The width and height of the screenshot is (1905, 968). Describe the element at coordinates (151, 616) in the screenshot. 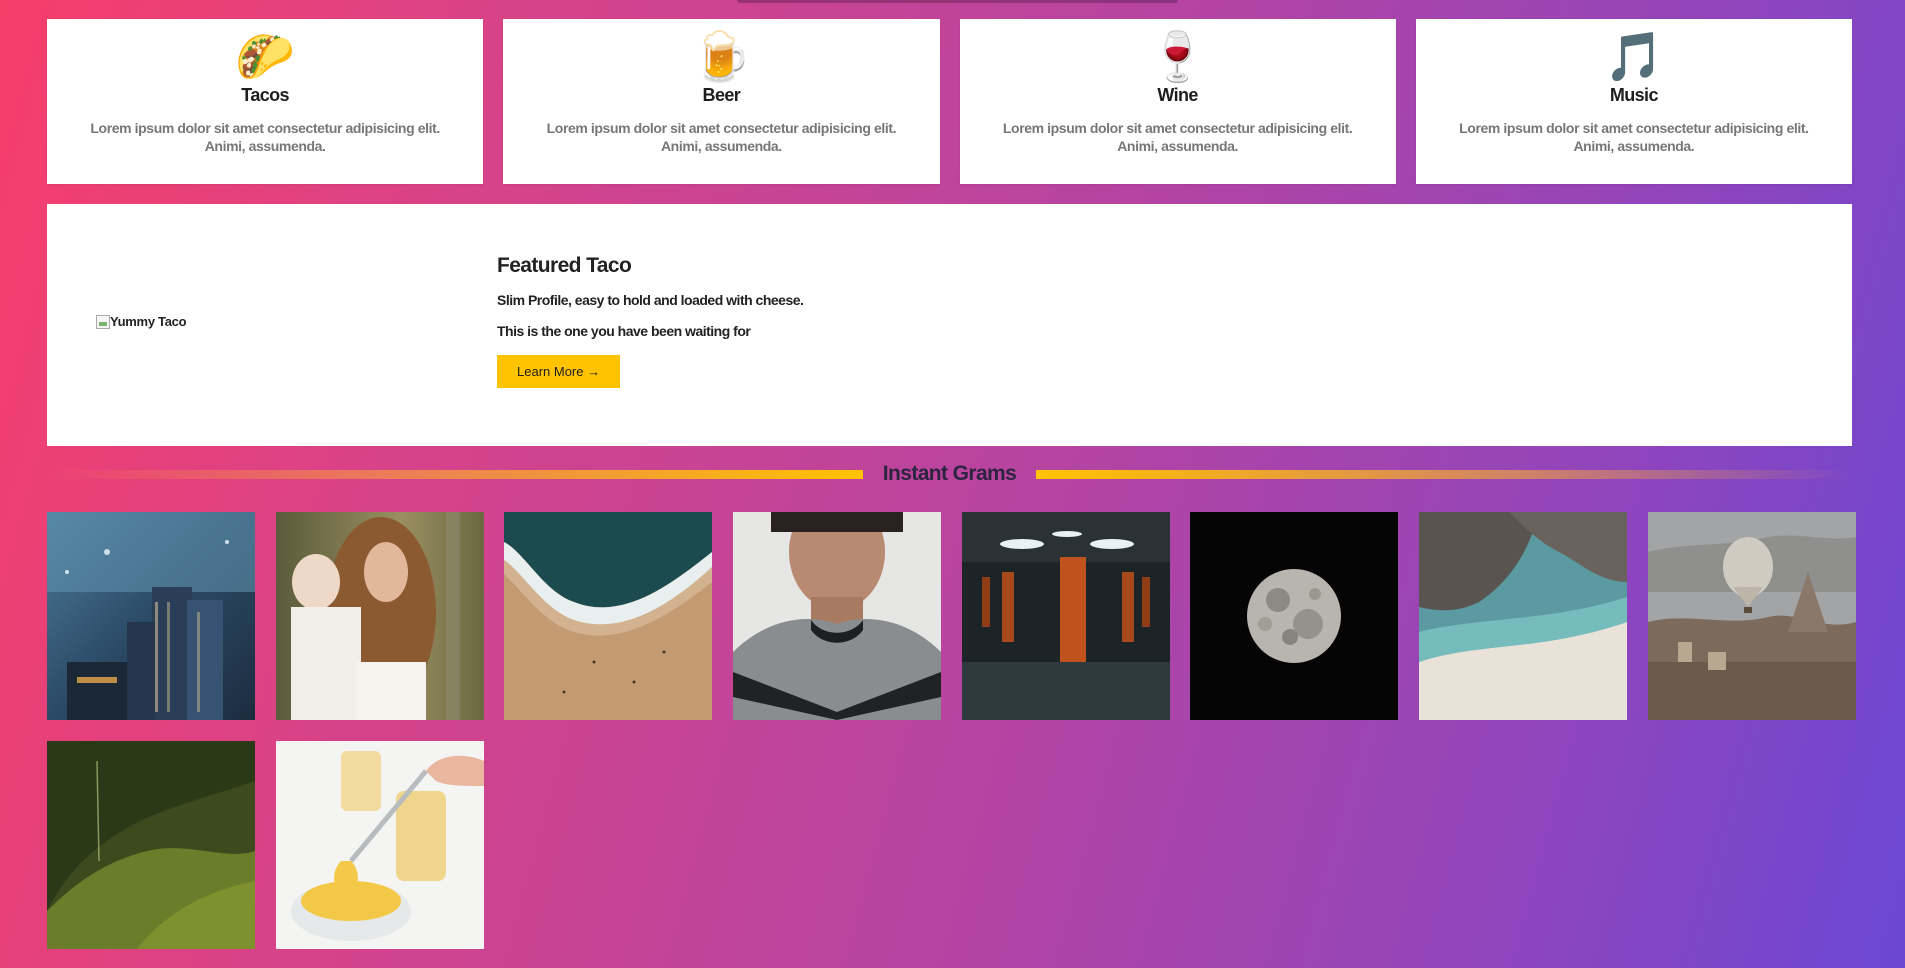

I see `city-skyline-photo` at that location.